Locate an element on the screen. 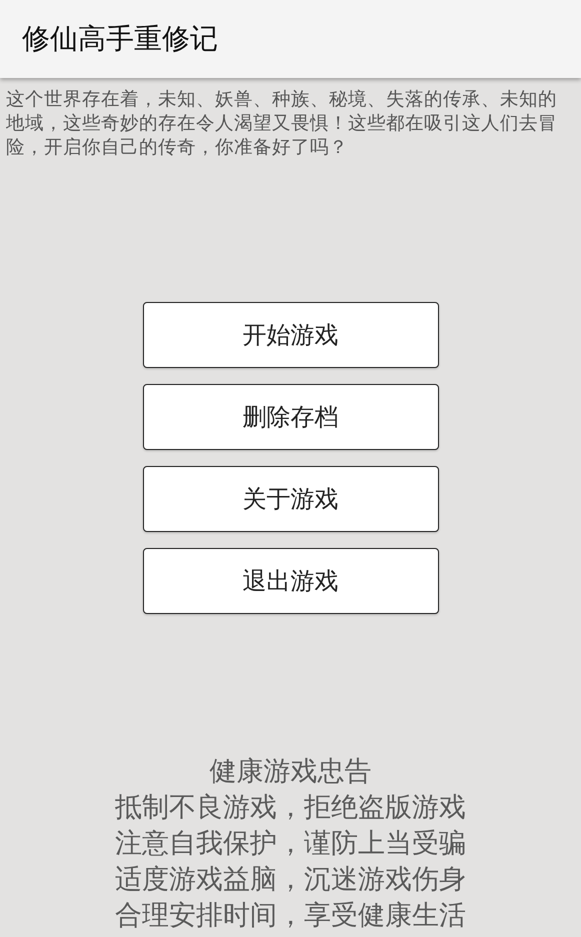  menu-button: 关于游戏 is located at coordinates (290, 499).